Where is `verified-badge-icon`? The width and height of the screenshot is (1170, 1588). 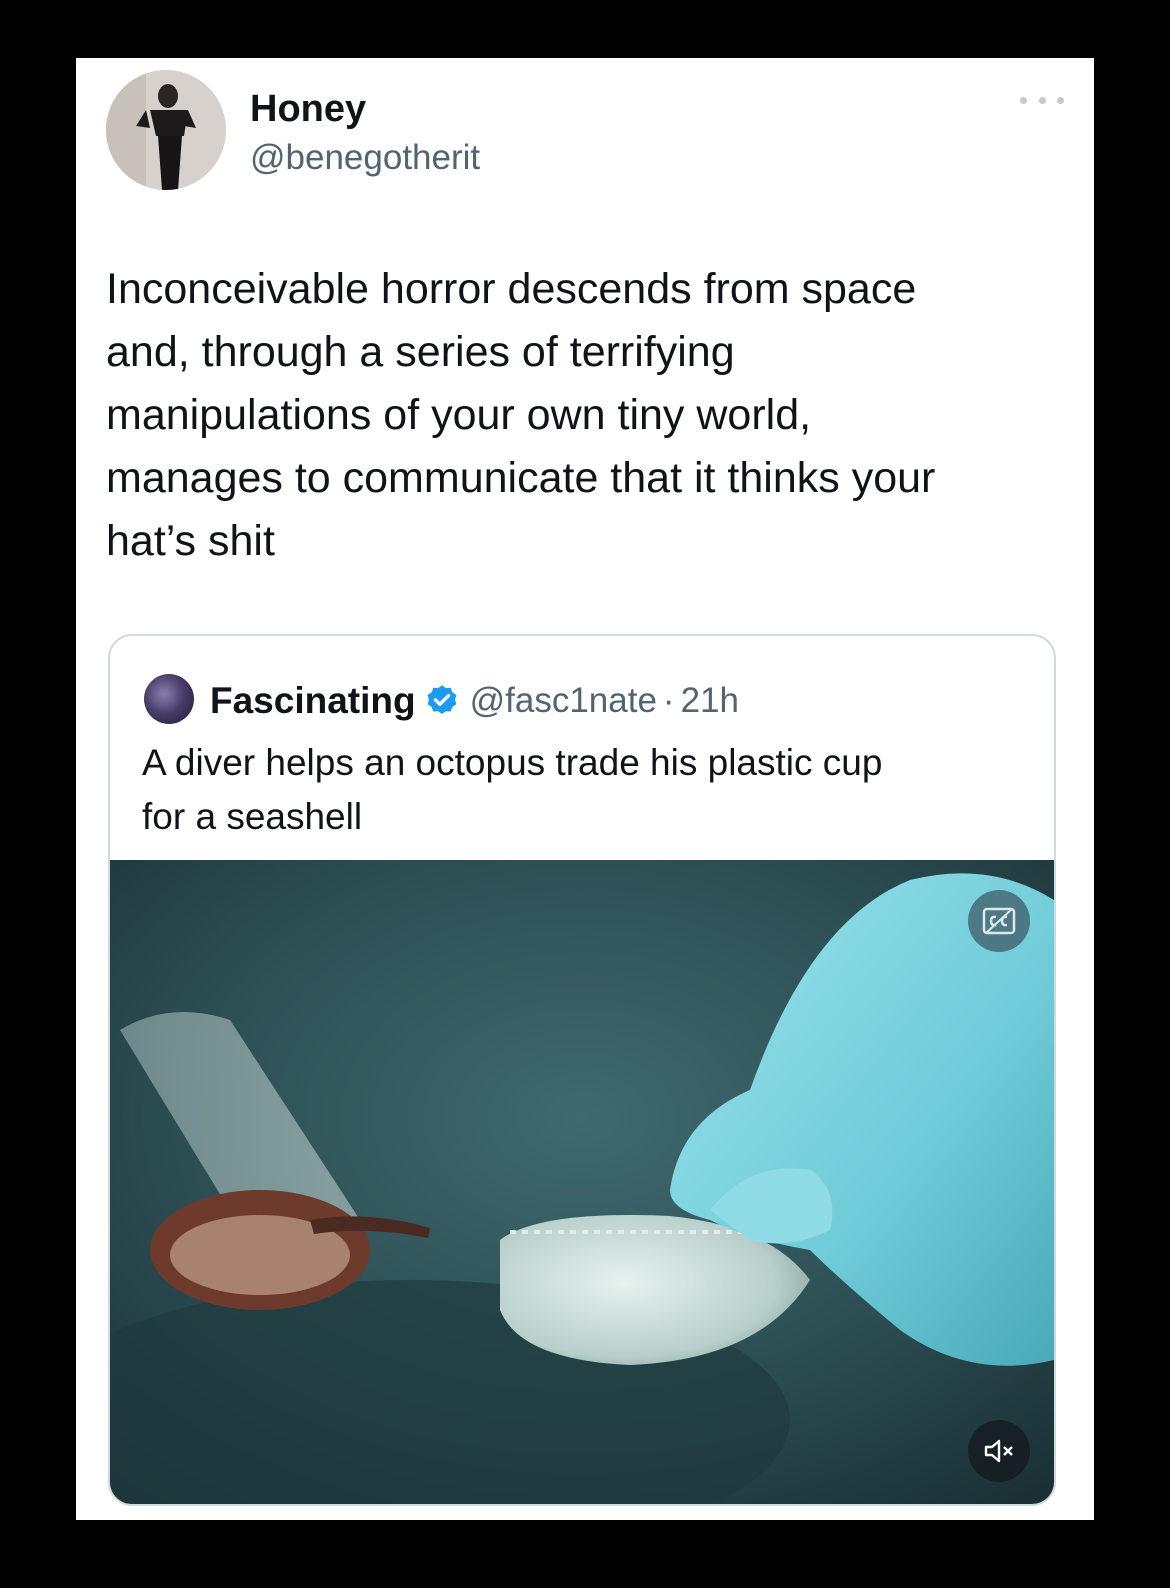 verified-badge-icon is located at coordinates (442, 701).